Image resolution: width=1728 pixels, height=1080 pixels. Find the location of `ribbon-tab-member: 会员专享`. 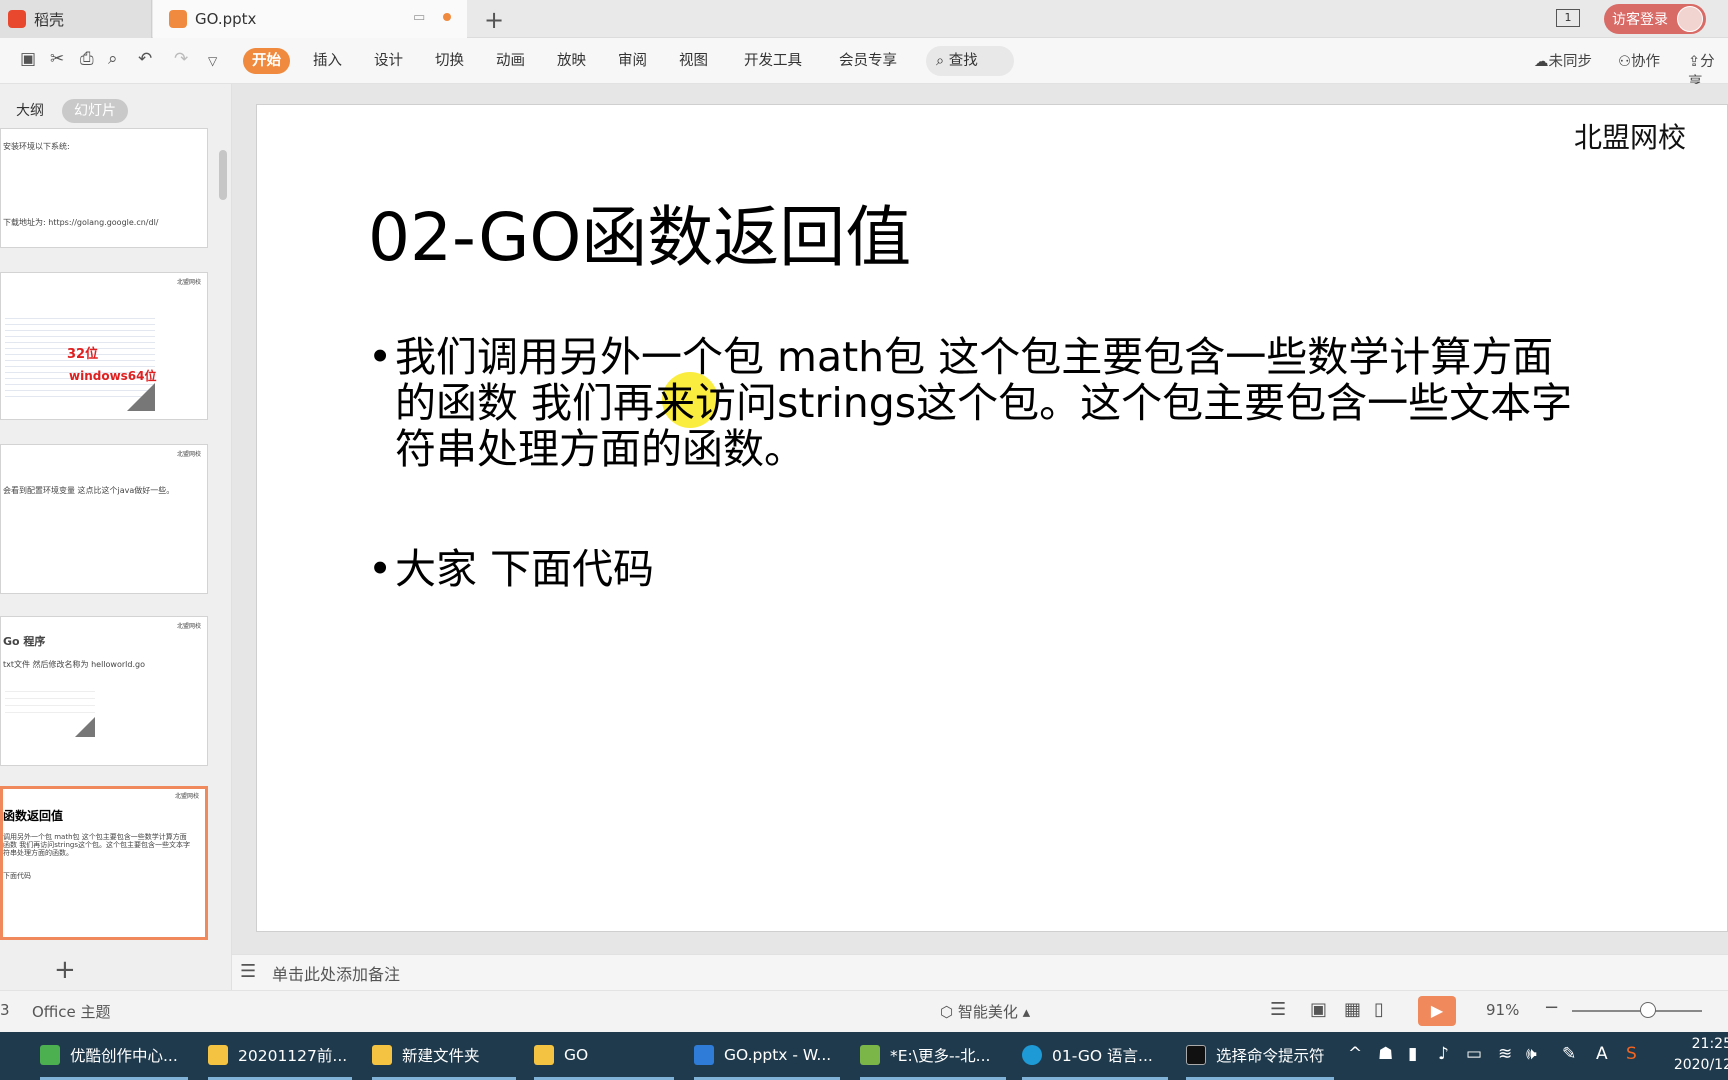

ribbon-tab-member: 会员专享 is located at coordinates (868, 61).